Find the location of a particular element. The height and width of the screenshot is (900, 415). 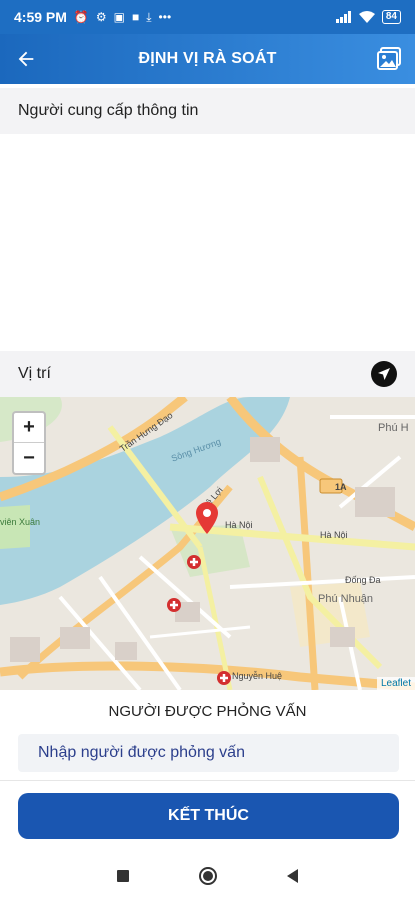

finish-button: KẾT THÚC is located at coordinates (208, 816).